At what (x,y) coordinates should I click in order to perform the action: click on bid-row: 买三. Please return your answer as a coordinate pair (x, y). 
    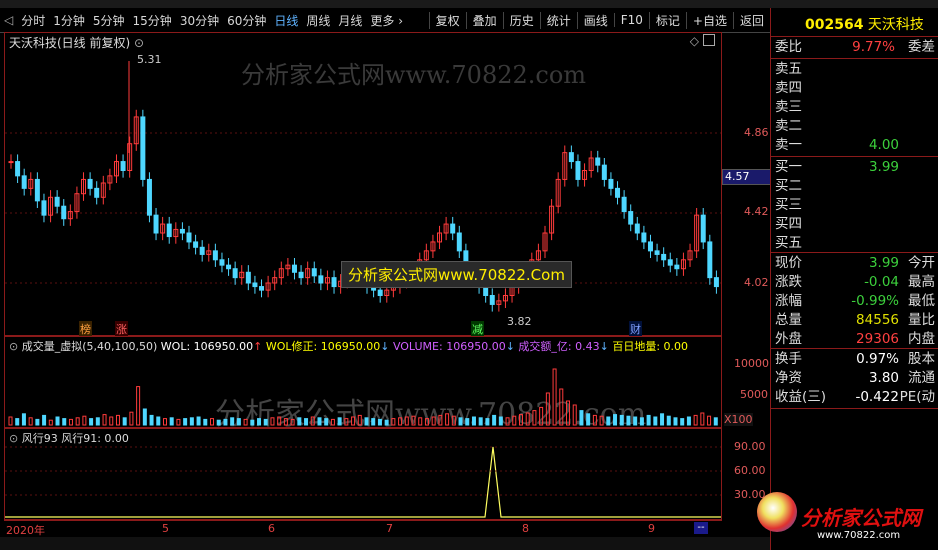
    Looking at the image, I should click on (855, 205).